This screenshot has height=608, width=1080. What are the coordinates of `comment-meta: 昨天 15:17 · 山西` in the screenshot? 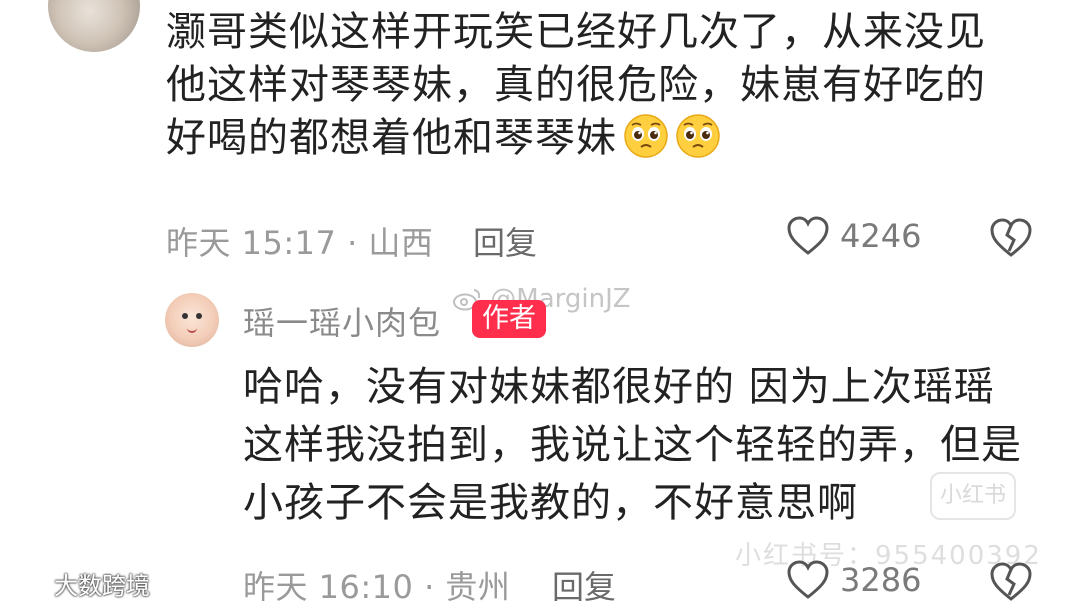 It's located at (300, 243).